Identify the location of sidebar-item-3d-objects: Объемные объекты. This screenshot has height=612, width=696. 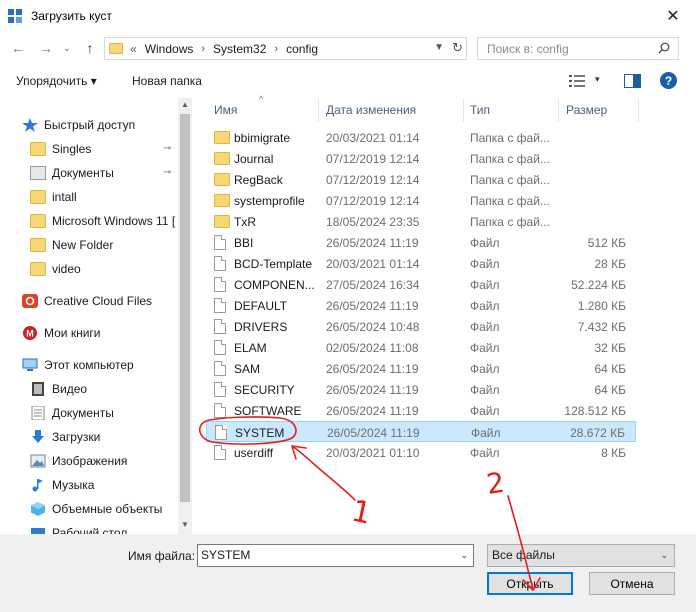
(96, 509).